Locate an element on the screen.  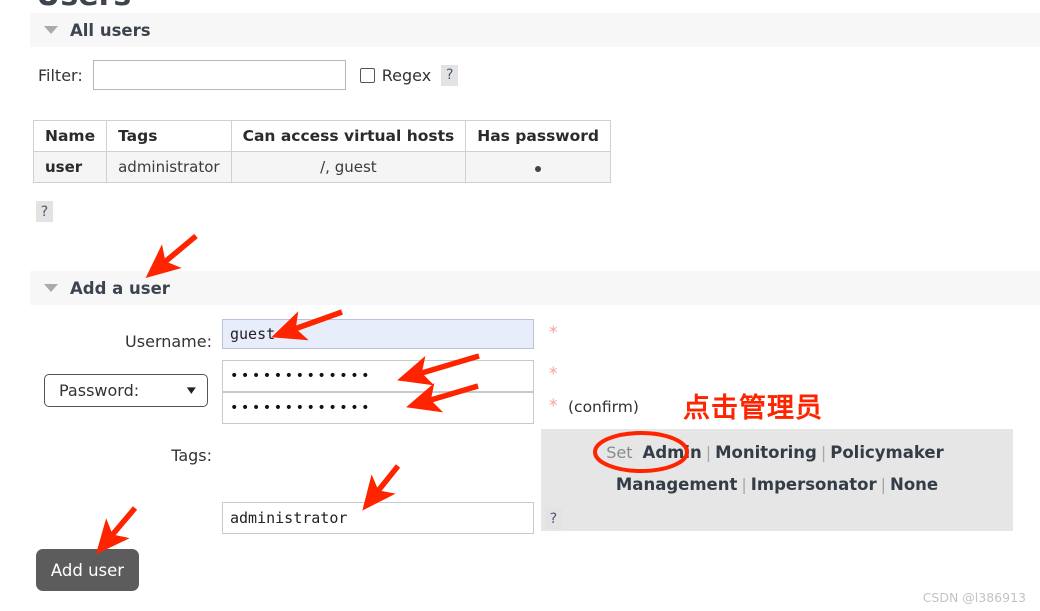
add-user-button: Add user is located at coordinates (87, 570).